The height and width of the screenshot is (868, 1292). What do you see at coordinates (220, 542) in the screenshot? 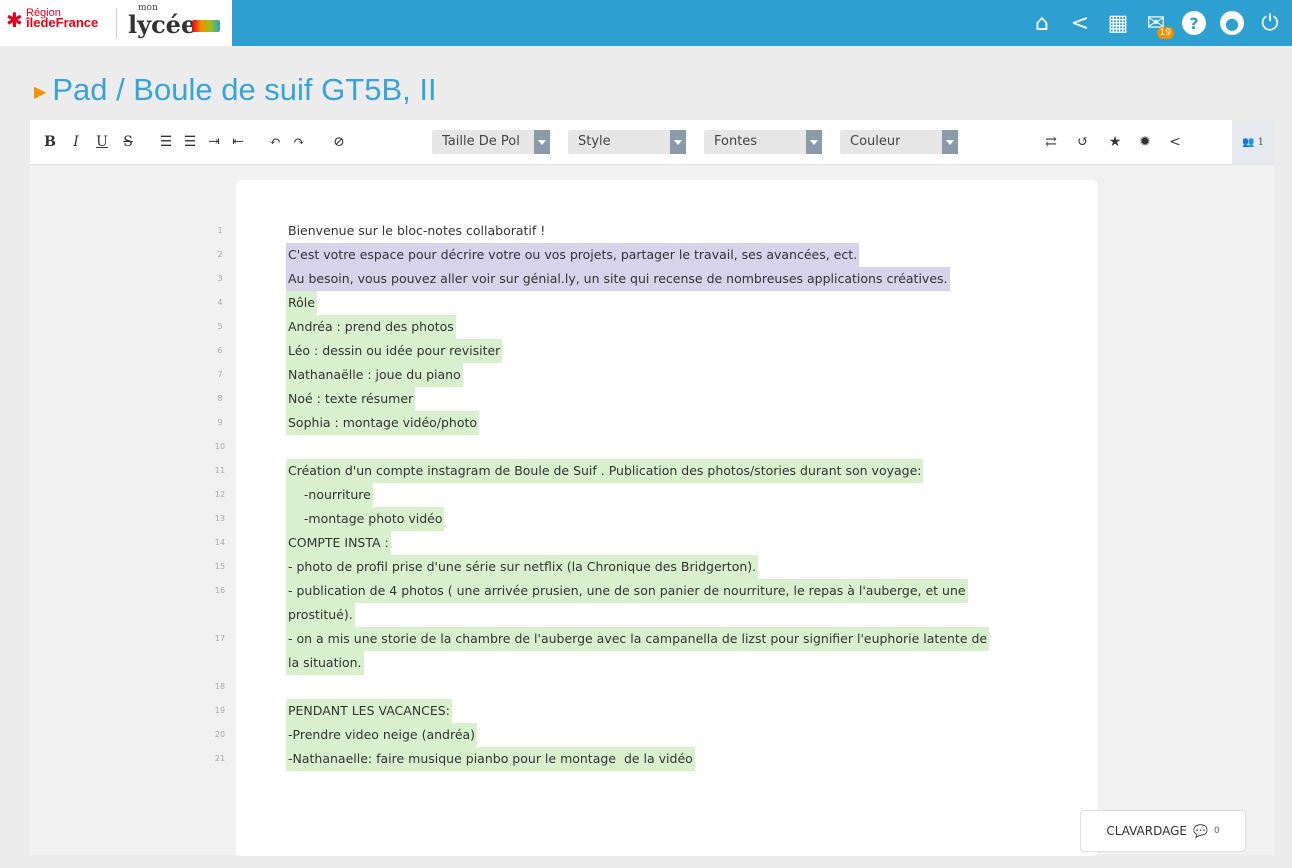
I see `line-number: 14` at bounding box center [220, 542].